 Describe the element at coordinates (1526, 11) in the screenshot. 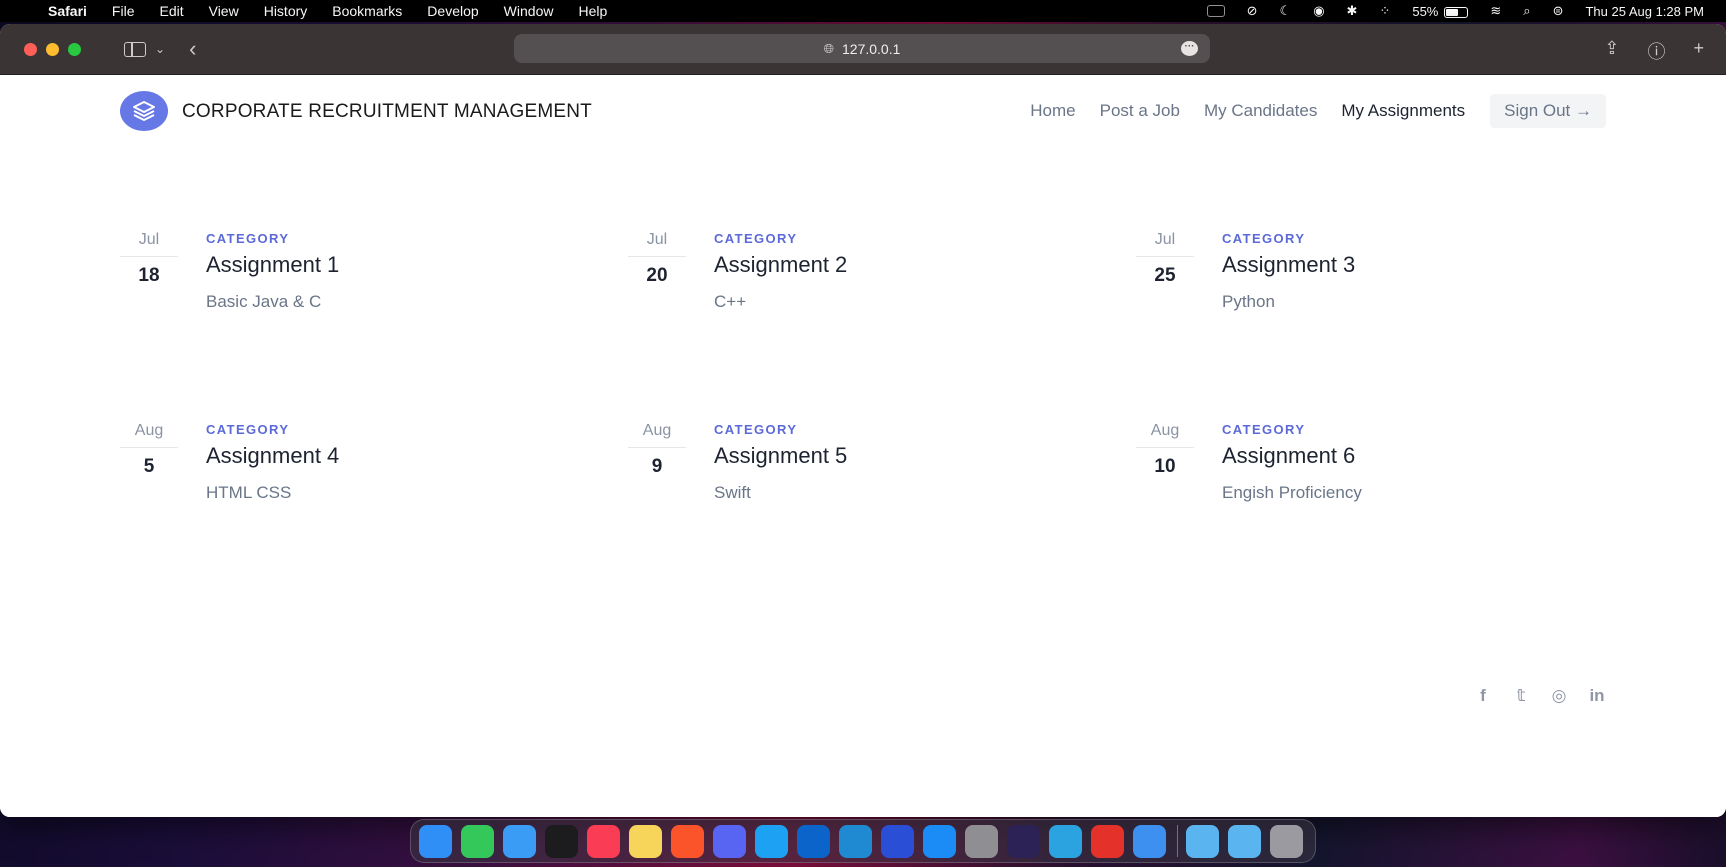

I see `spotlight-search-icon: ⌕` at that location.